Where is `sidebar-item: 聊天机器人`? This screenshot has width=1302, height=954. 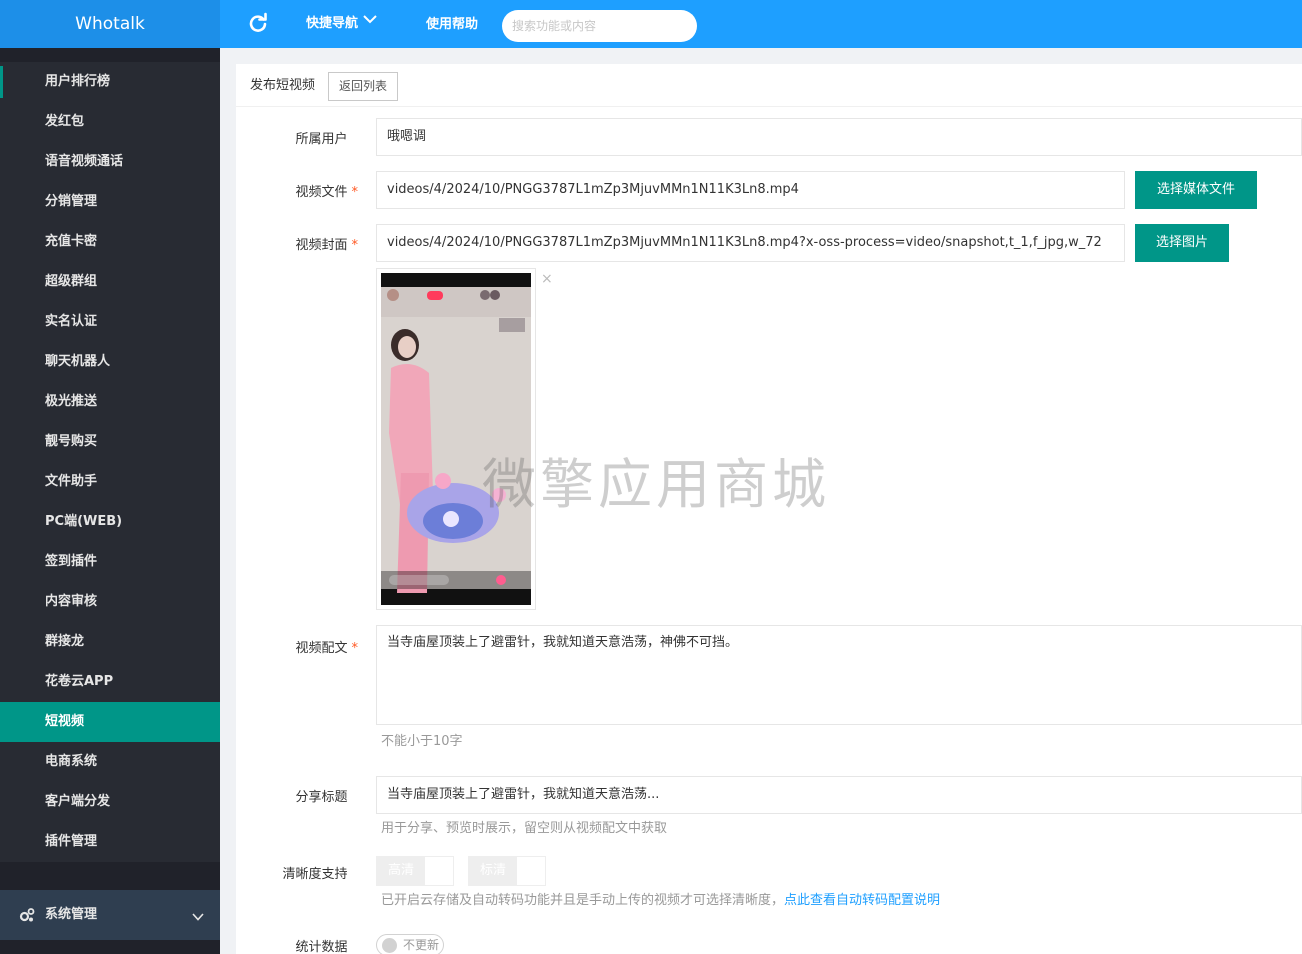 sidebar-item: 聊天机器人 is located at coordinates (110, 362).